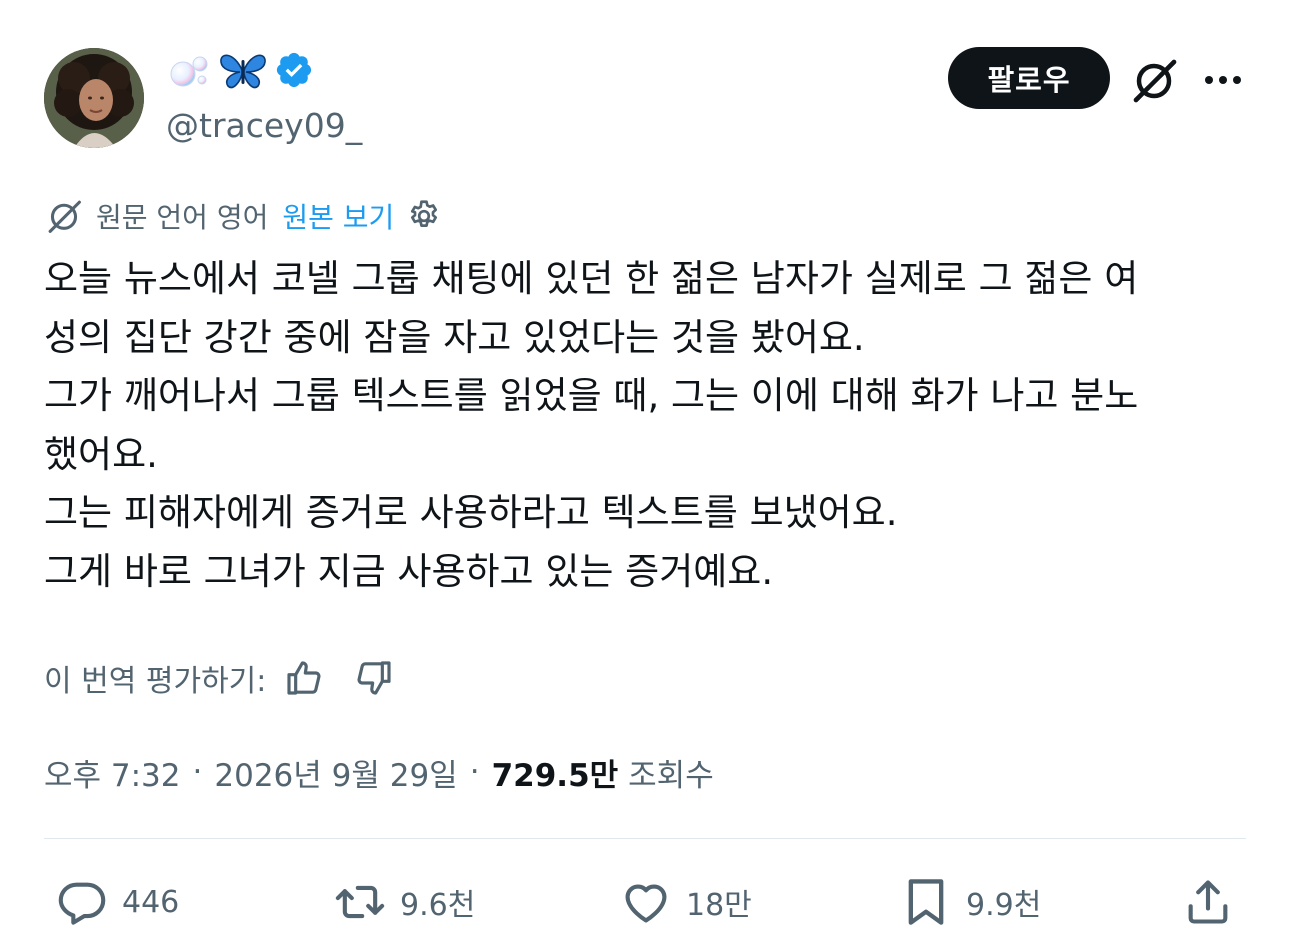 The height and width of the screenshot is (943, 1290). Describe the element at coordinates (409, 571) in the screenshot. I see `tweet-text-line: 그게 바로 그녀가 지금 사용하고 있는 증거예요.` at that location.